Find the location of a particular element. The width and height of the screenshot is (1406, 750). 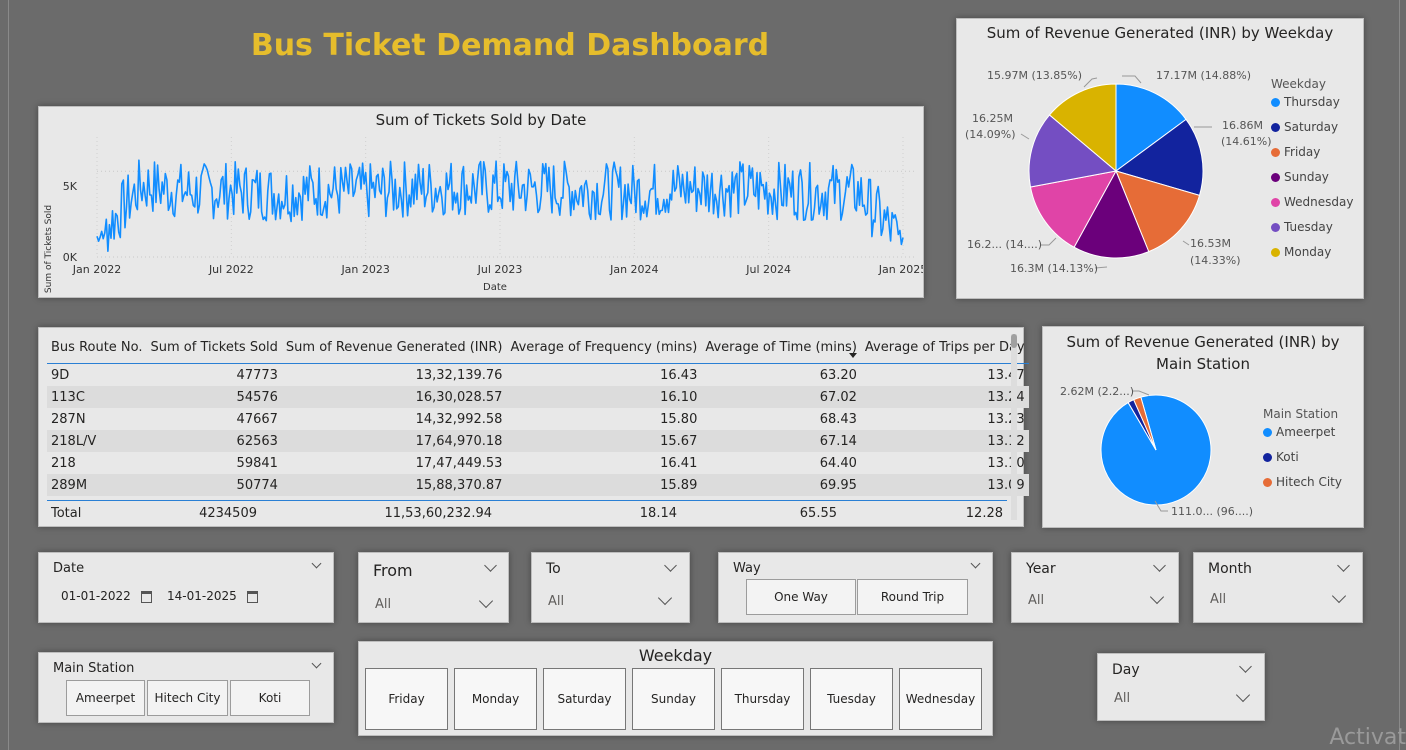

legend-item-saturday: Saturday is located at coordinates (1312, 132).